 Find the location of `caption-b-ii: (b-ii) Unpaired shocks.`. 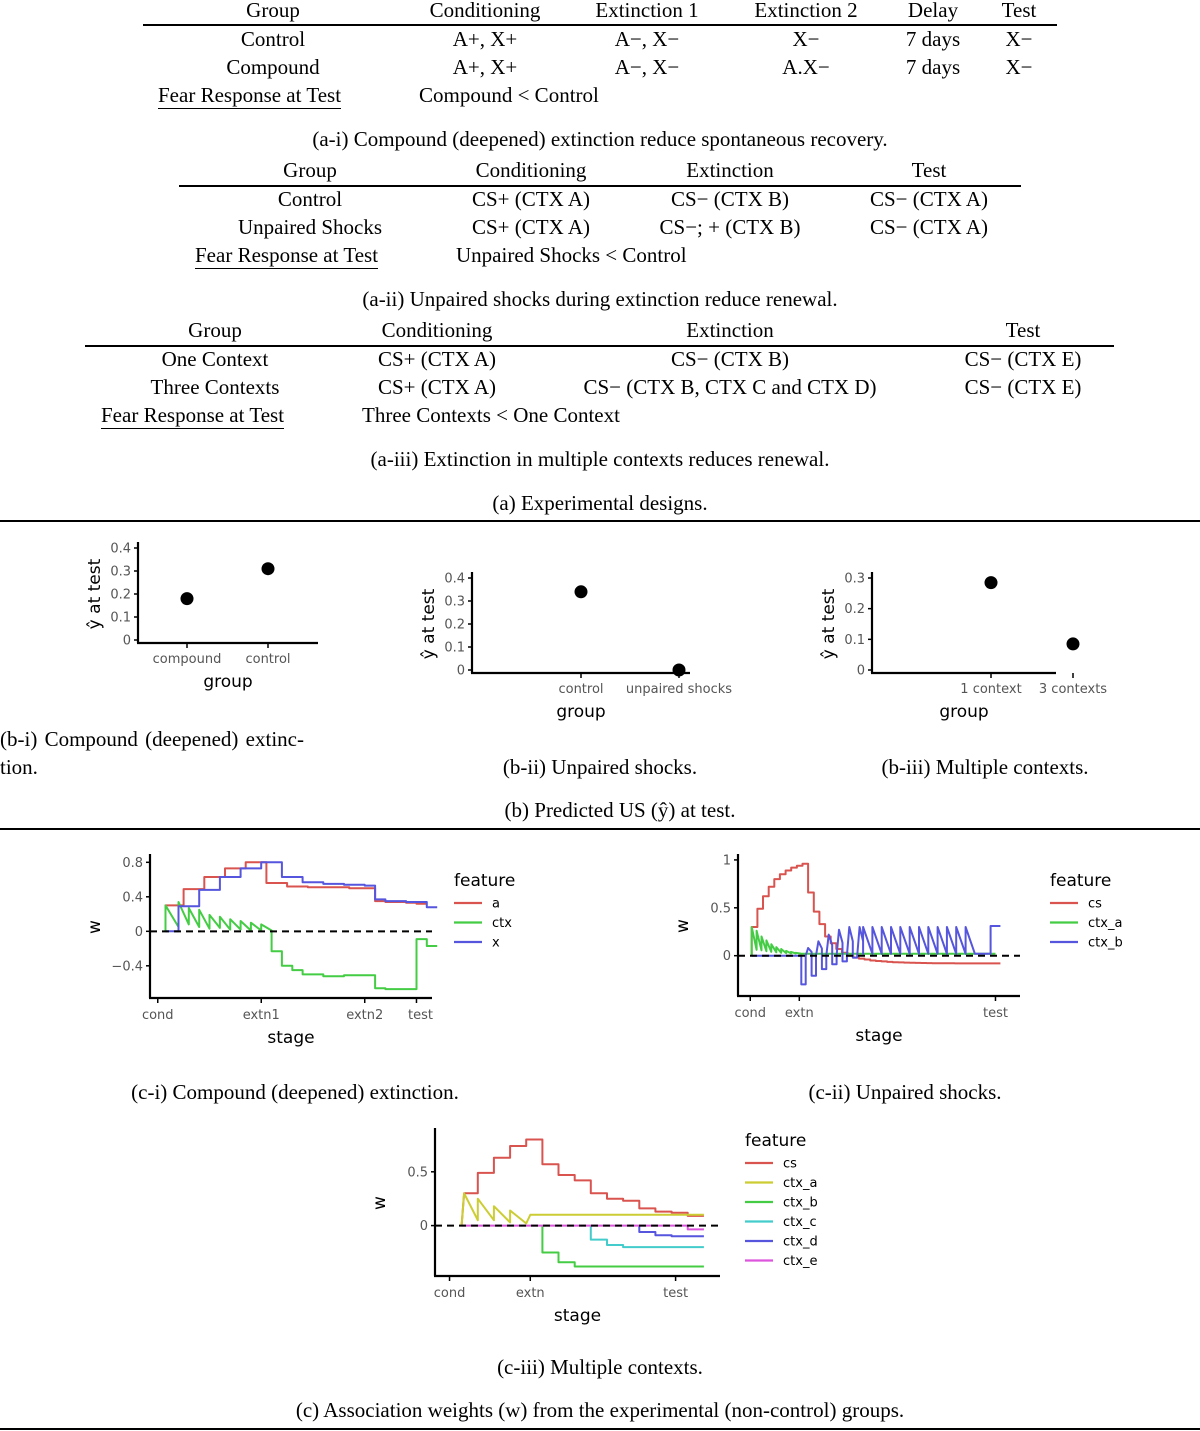

caption-b-ii: (b-ii) Unpaired shocks. is located at coordinates (600, 767).